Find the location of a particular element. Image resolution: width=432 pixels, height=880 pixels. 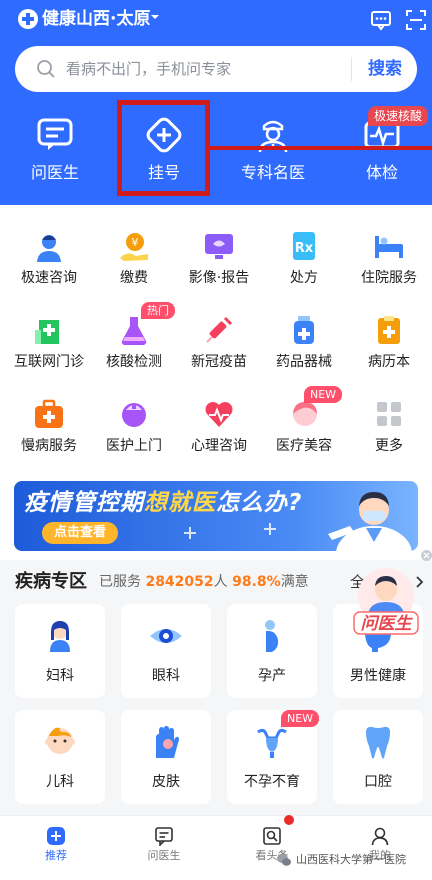

medical-cross-logo-icon is located at coordinates (28, 19).